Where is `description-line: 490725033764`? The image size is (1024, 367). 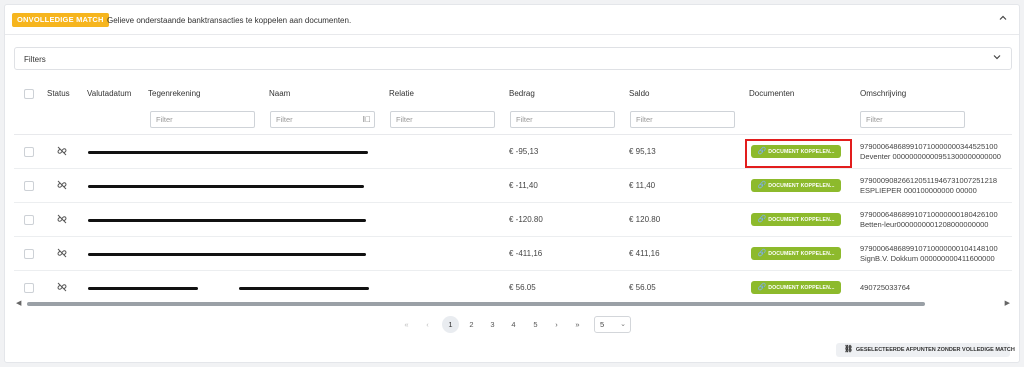
description-line: 490725033764 is located at coordinates (885, 287).